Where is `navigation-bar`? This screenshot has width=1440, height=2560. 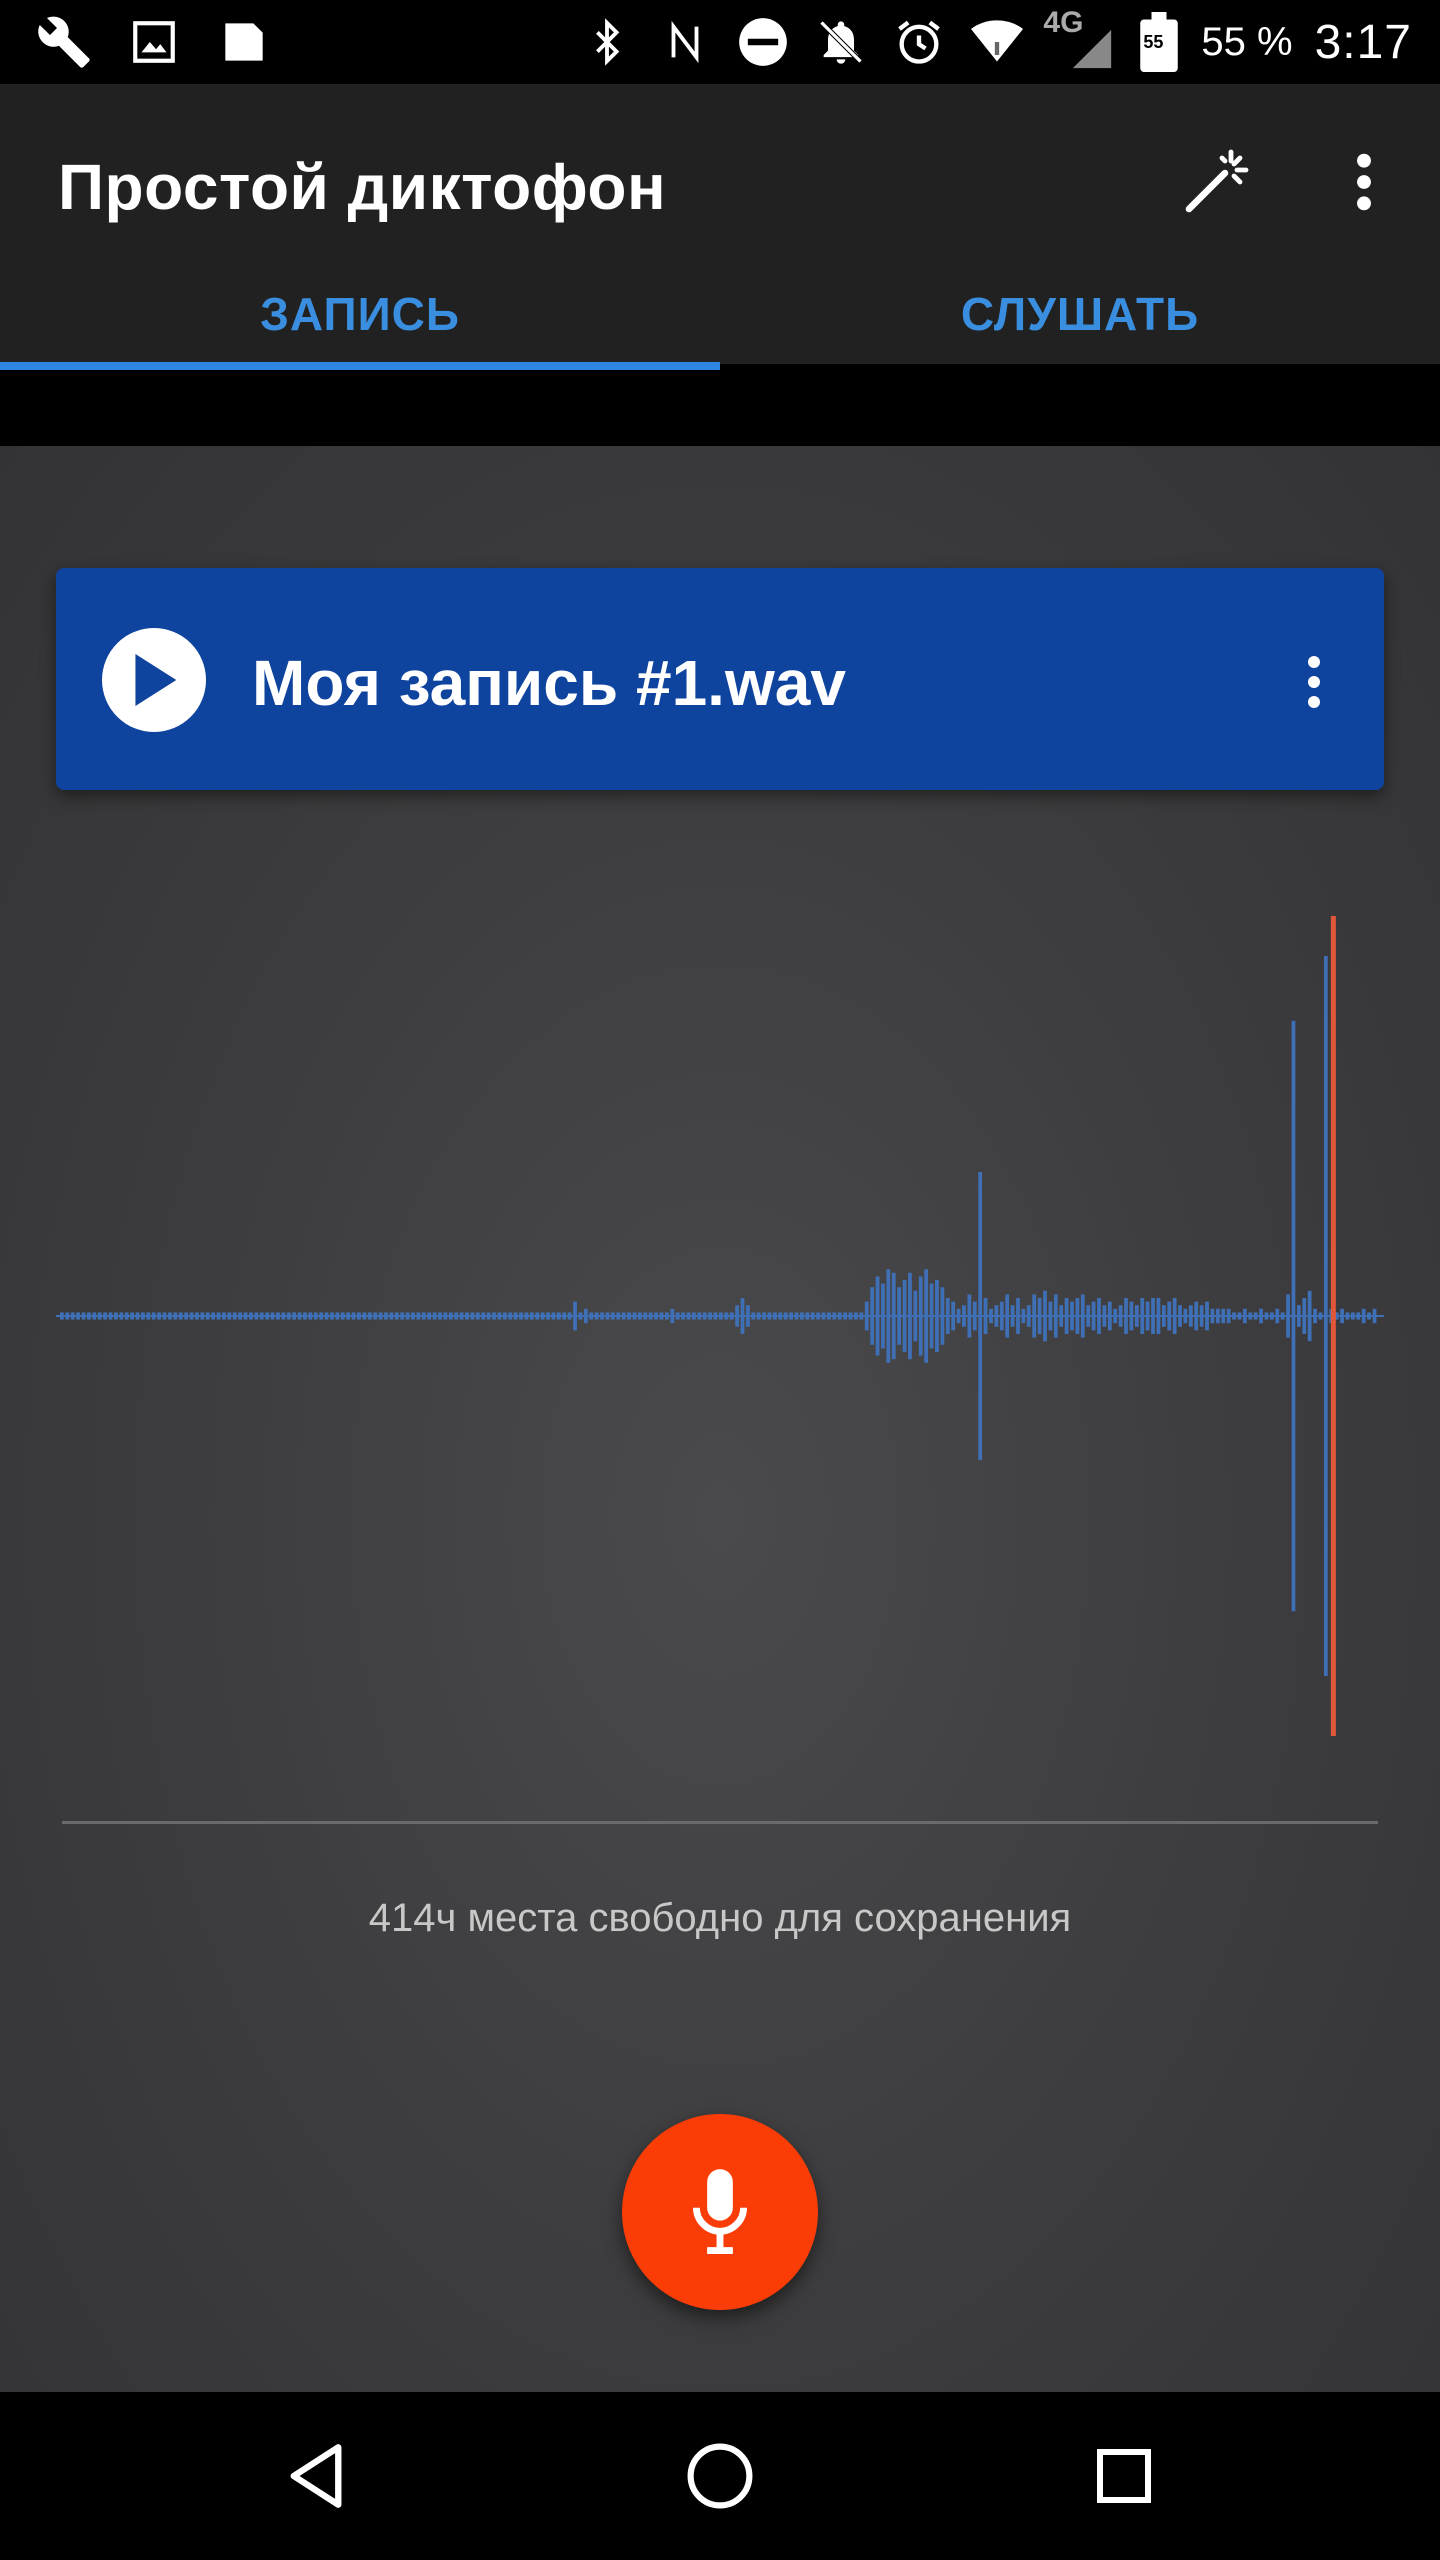
navigation-bar is located at coordinates (720, 2476).